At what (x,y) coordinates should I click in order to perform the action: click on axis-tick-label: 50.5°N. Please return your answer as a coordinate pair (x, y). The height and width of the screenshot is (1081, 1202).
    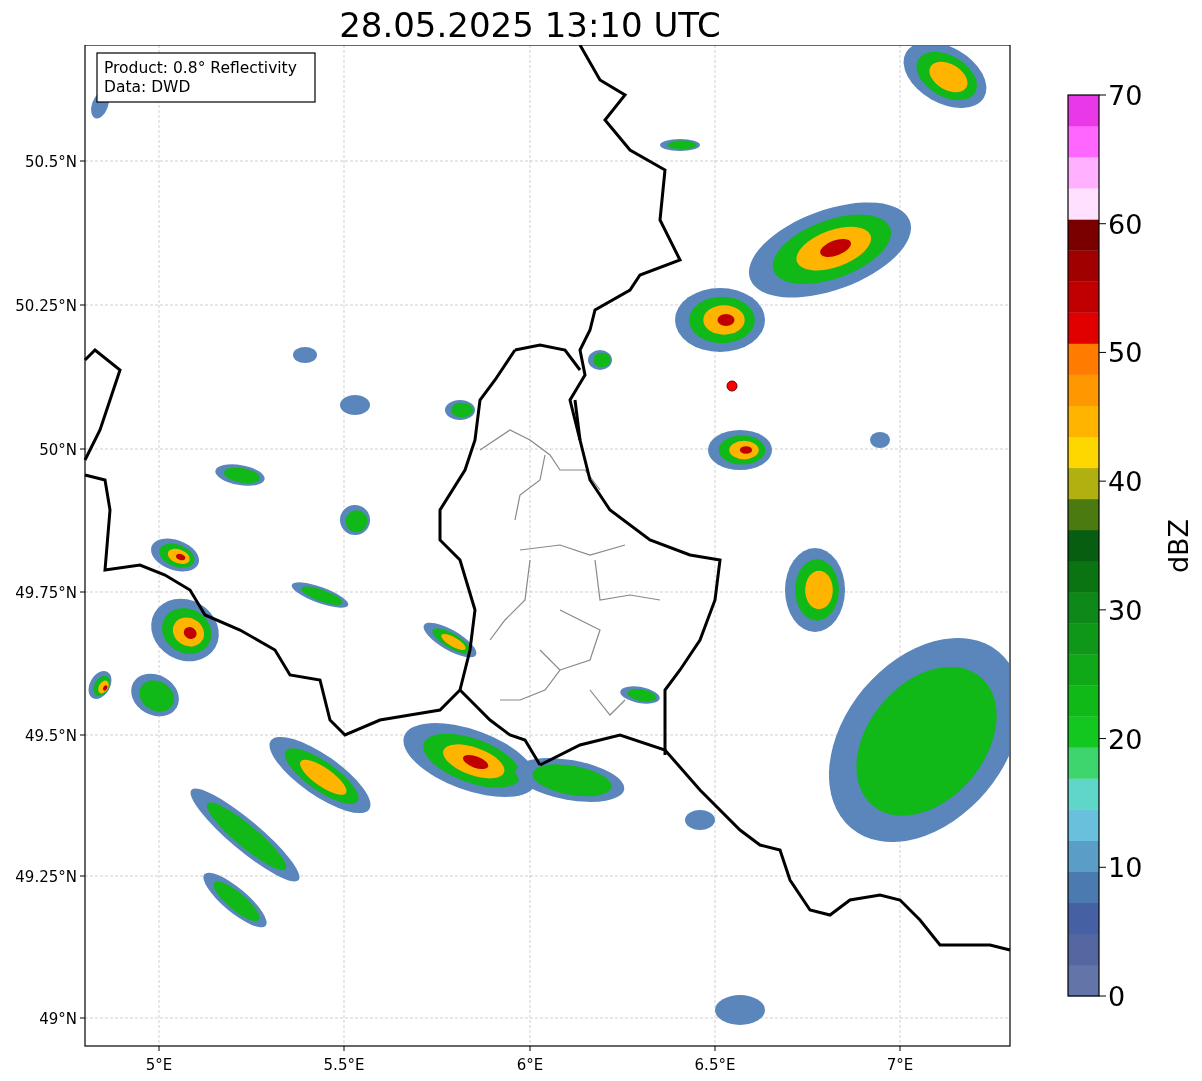
    Looking at the image, I should click on (50, 162).